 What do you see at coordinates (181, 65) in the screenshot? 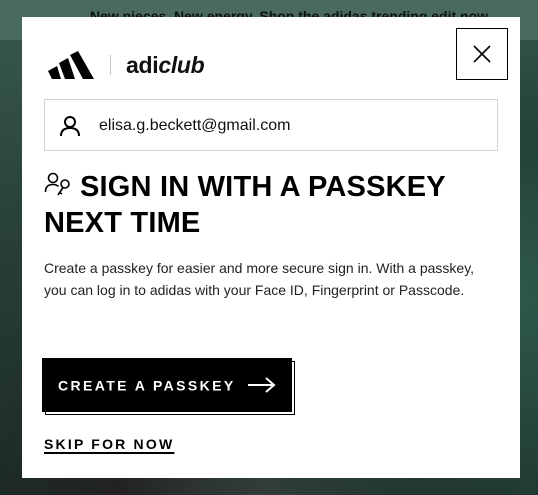
I see `adiclub-brand-club: club` at bounding box center [181, 65].